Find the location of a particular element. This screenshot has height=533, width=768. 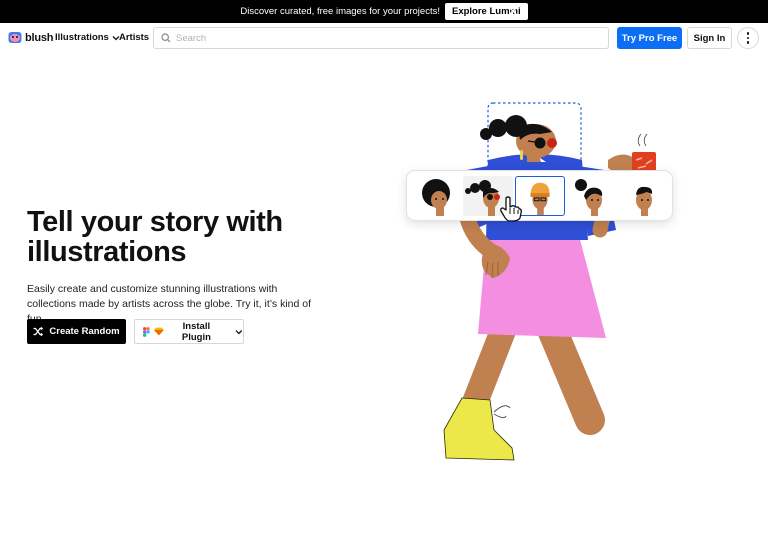

sign-in-button: Sign In is located at coordinates (709, 38).